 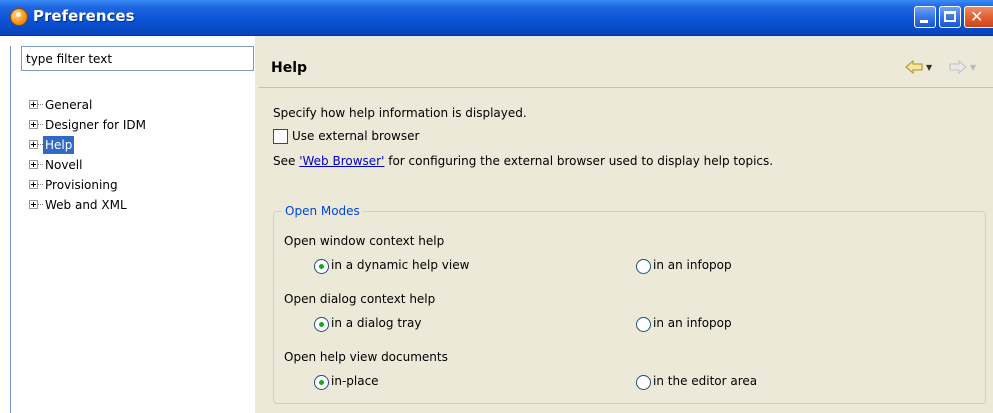 What do you see at coordinates (958, 67) in the screenshot?
I see `forward-arrow-icon` at bounding box center [958, 67].